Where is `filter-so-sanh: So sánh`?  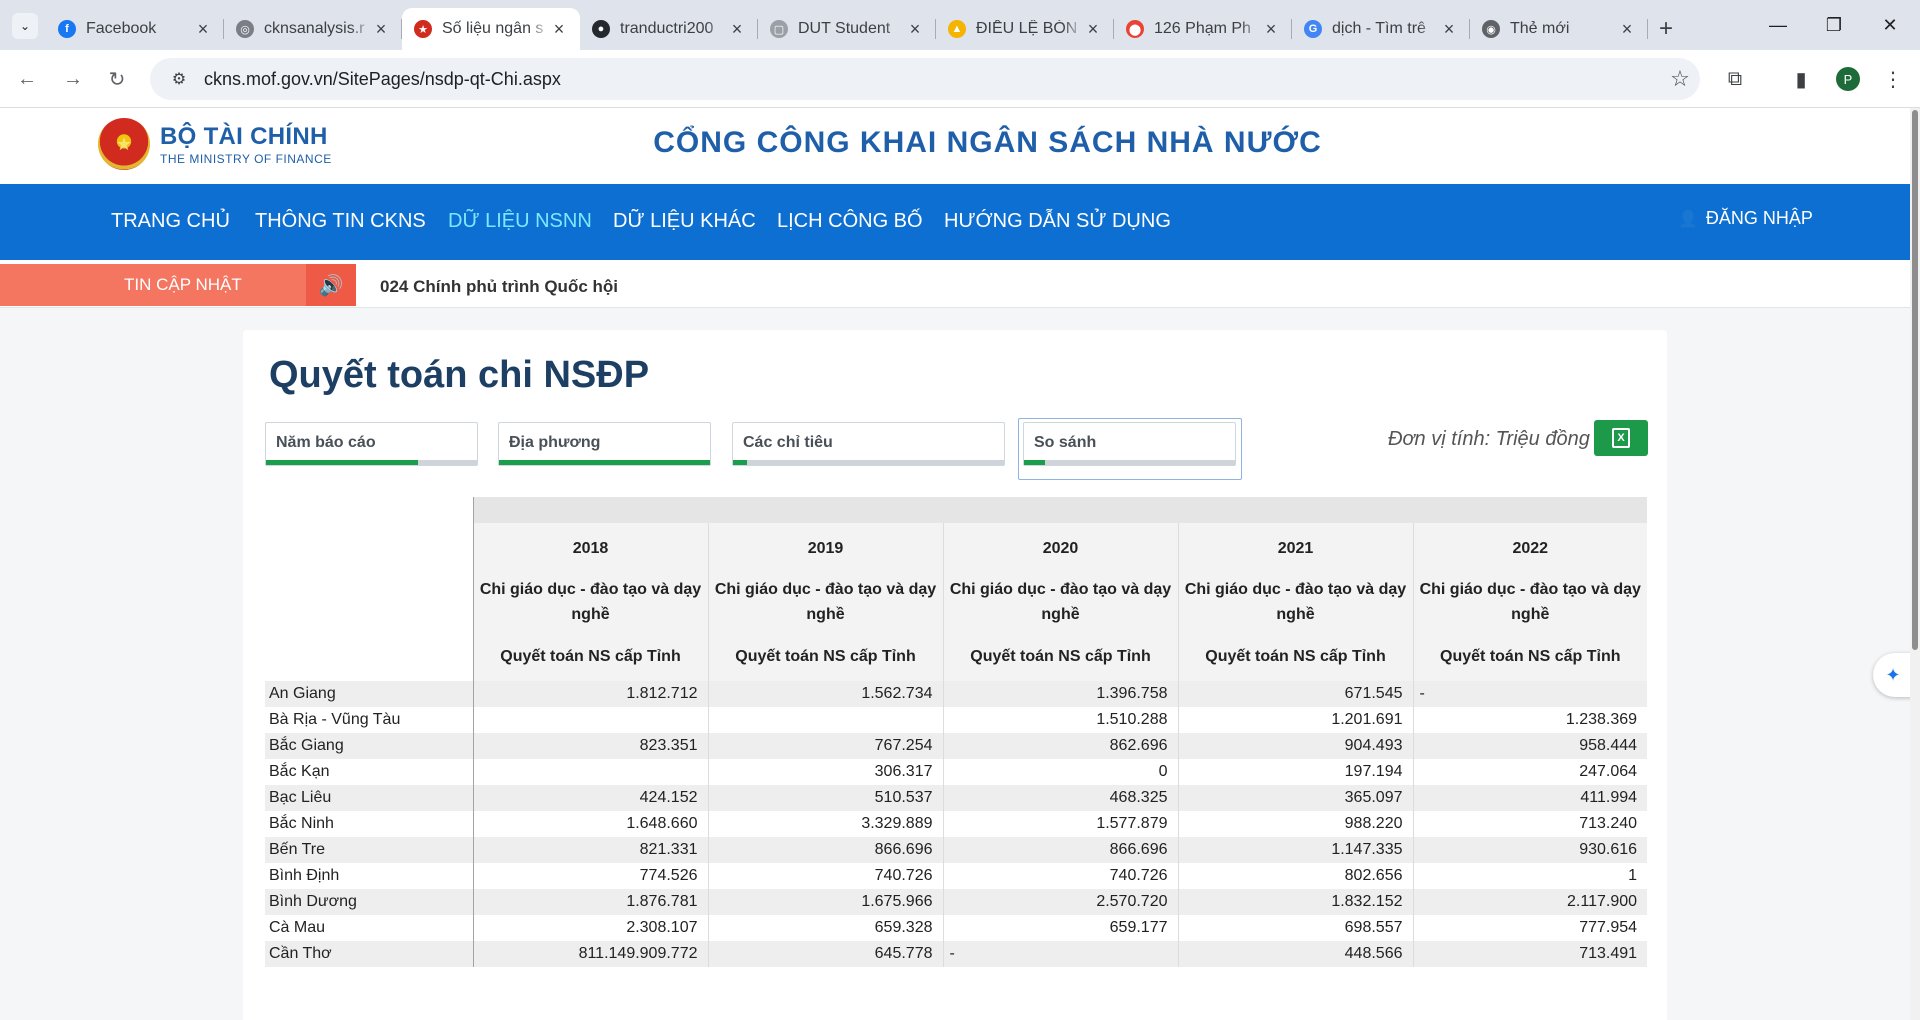
filter-so-sanh: So sánh is located at coordinates (1129, 444).